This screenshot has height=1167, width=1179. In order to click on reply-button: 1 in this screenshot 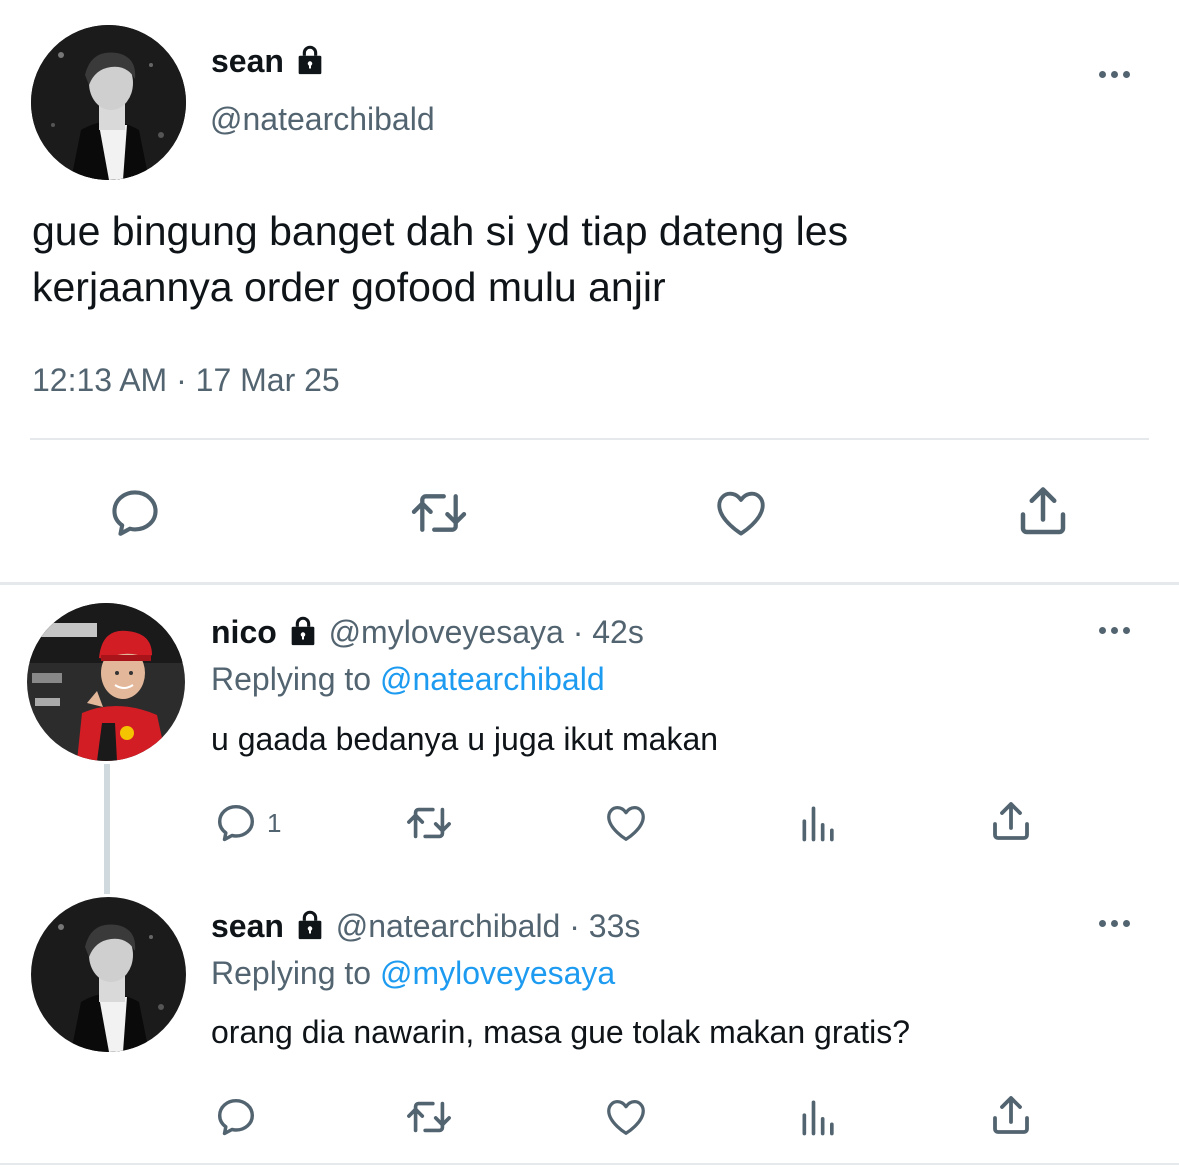, I will do `click(247, 823)`.